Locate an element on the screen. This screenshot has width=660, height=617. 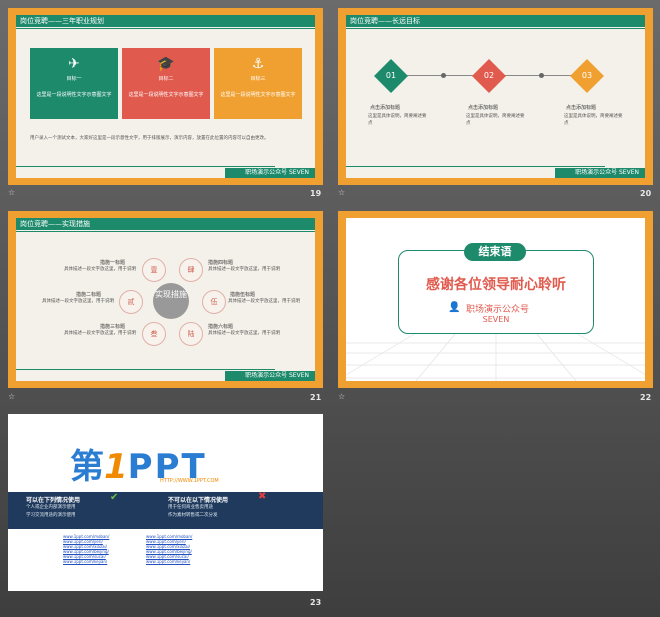
item-title: 措施二标题 is located at coordinates (89, 295).